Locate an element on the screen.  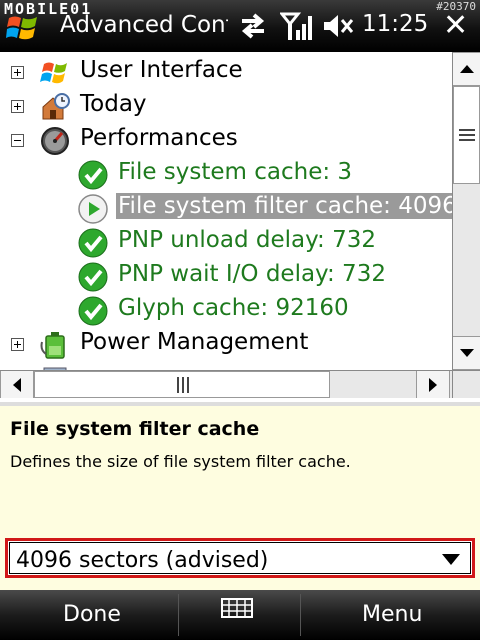
horizontal-scroll-thumb is located at coordinates (182, 384).